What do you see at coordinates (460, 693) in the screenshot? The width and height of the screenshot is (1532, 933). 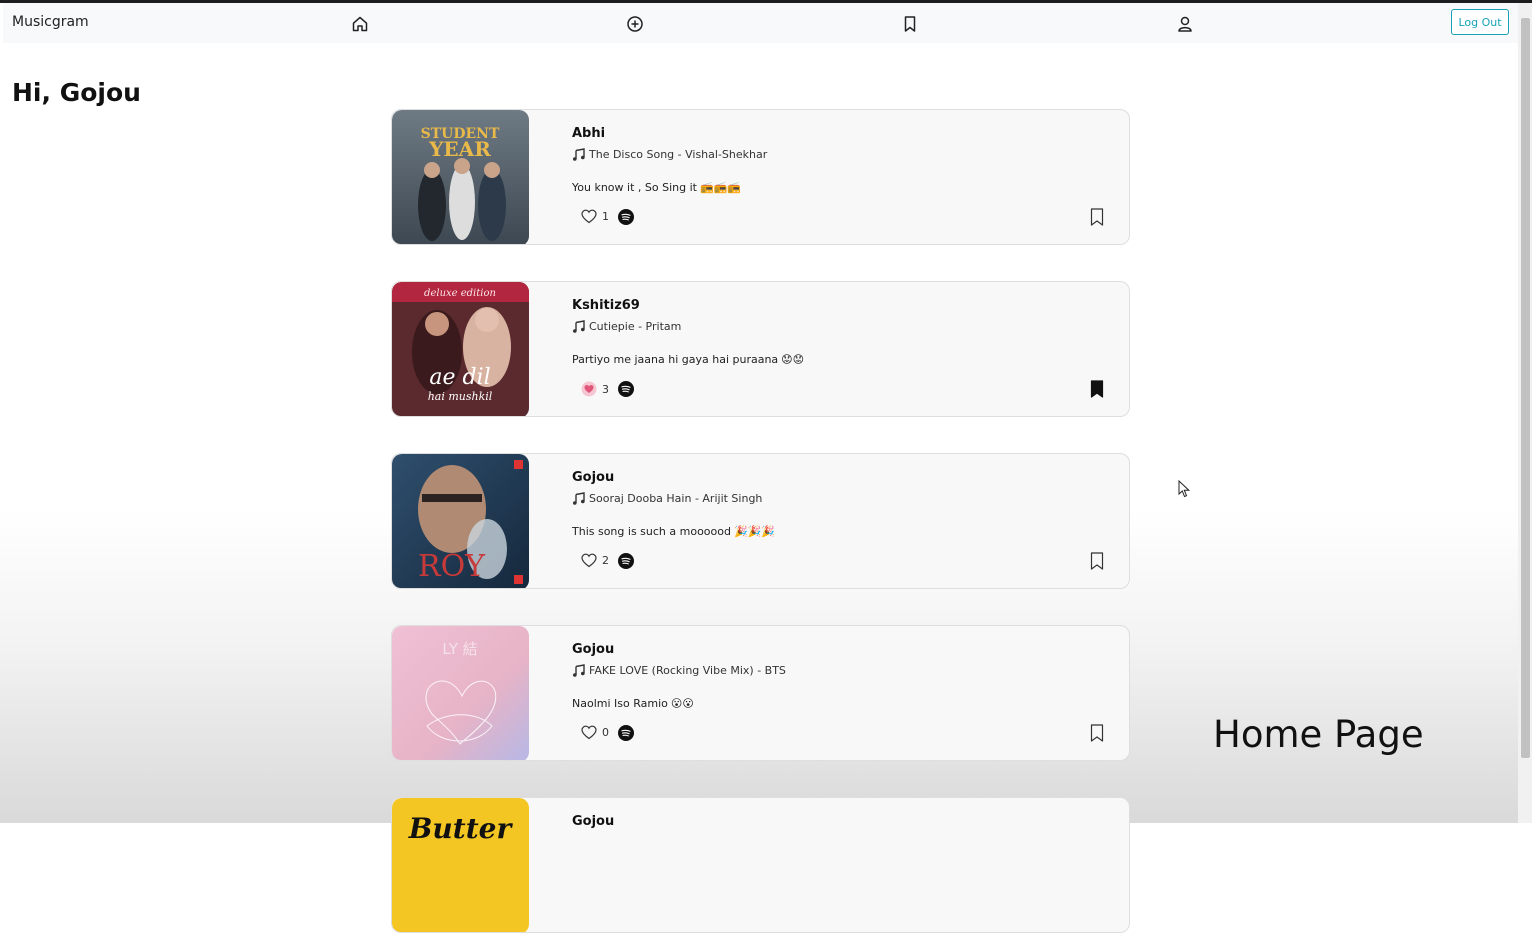 I see `album-cover: LY 結` at bounding box center [460, 693].